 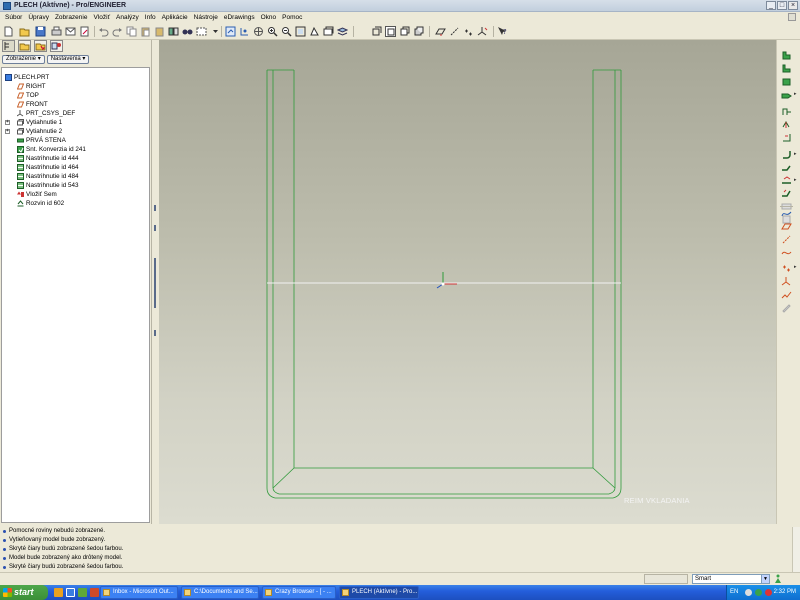 I want to click on language-indicator: EN, so click(x=734, y=592).